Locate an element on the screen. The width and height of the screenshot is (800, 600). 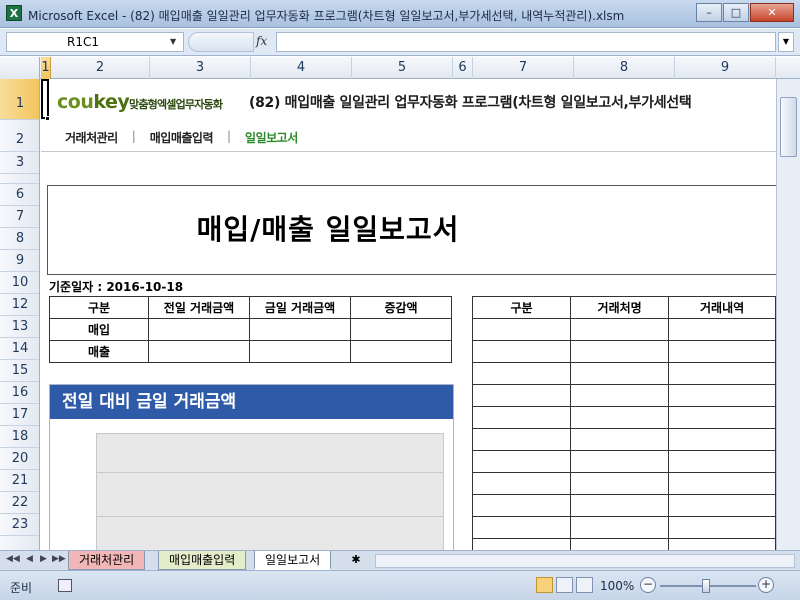
row-header: 2 is located at coordinates (19, 136).